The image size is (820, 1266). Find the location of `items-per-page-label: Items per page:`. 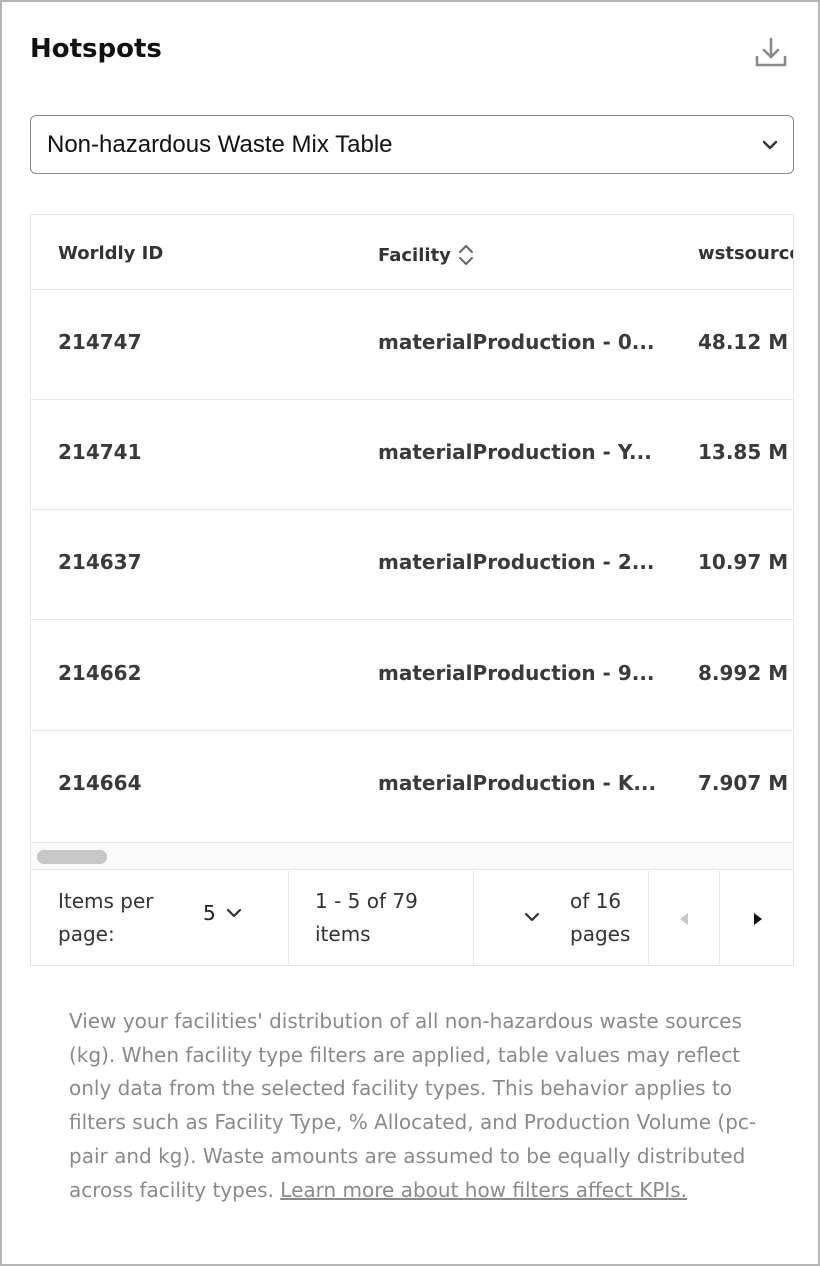

items-per-page-label: Items per page: is located at coordinates (106, 917).